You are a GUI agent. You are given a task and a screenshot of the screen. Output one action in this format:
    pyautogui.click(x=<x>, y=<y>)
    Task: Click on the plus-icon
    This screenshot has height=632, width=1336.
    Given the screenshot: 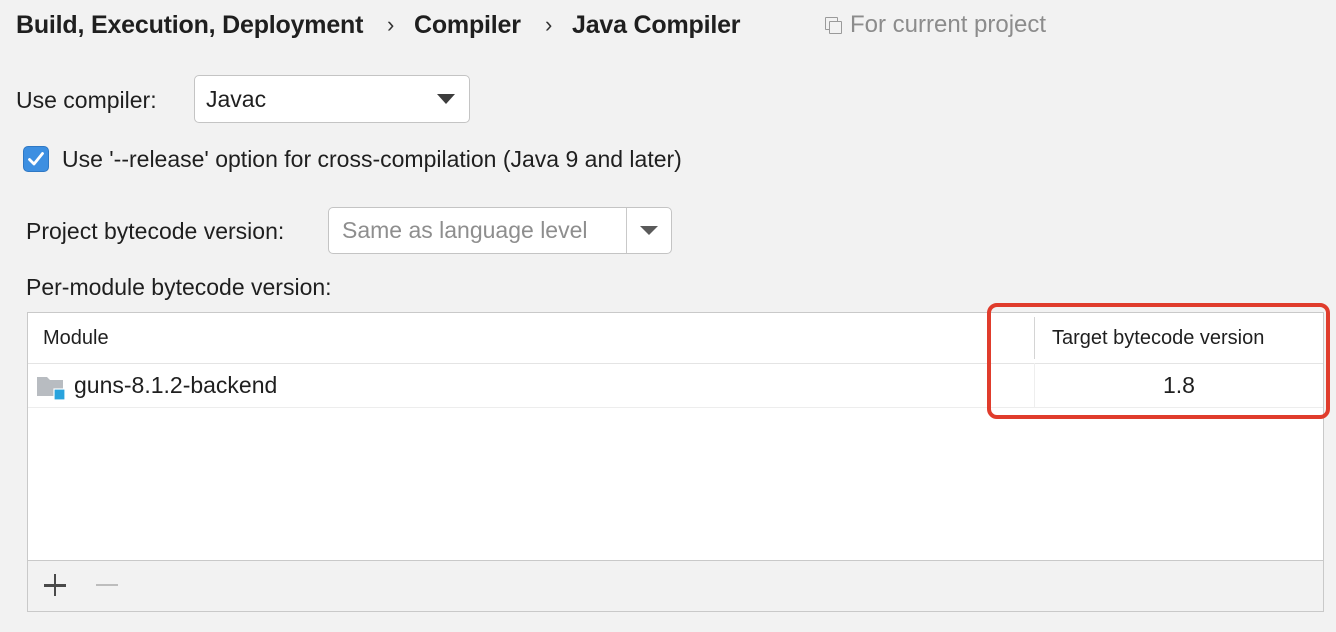 What is the action you would take?
    pyautogui.click(x=55, y=585)
    